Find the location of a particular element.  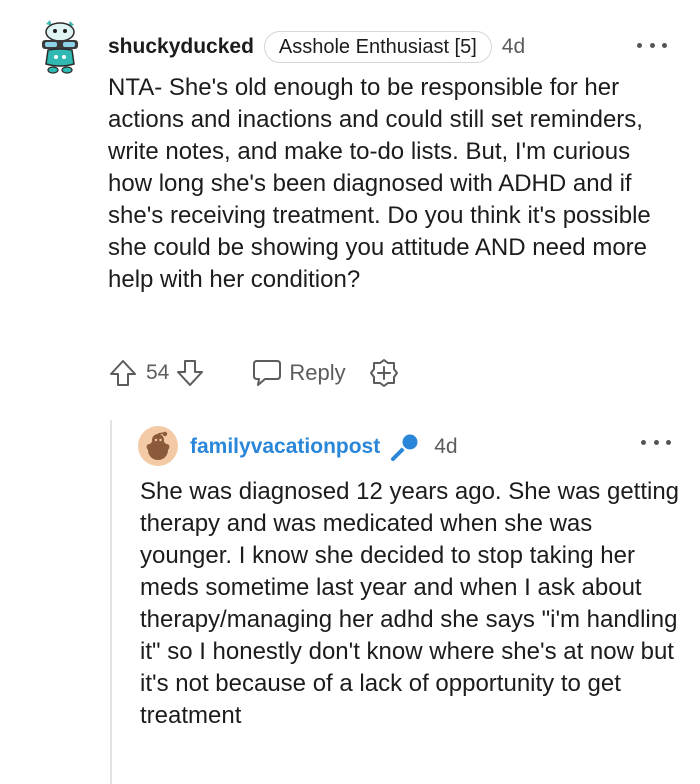

reply-age: 4d is located at coordinates (446, 446).